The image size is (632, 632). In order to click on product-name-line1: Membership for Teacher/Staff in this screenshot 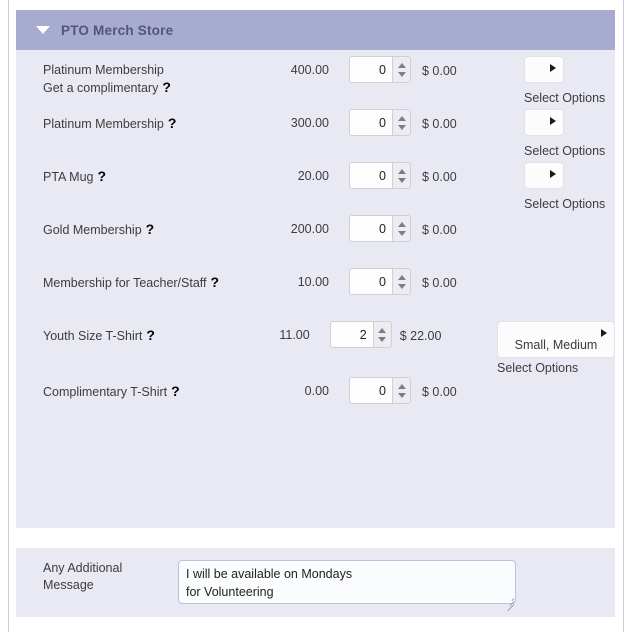, I will do `click(125, 283)`.